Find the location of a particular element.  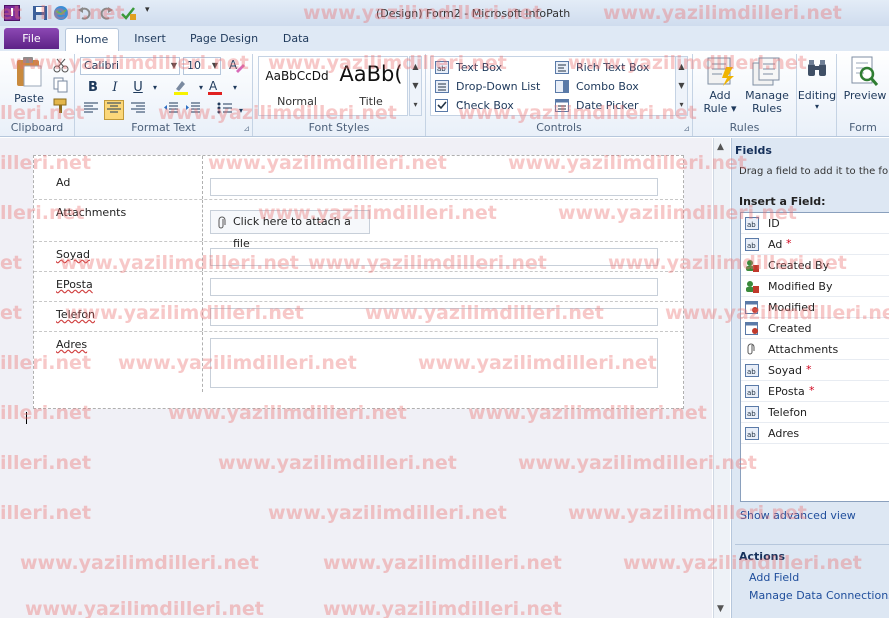

paste-button: Paste is located at coordinates (29, 80).